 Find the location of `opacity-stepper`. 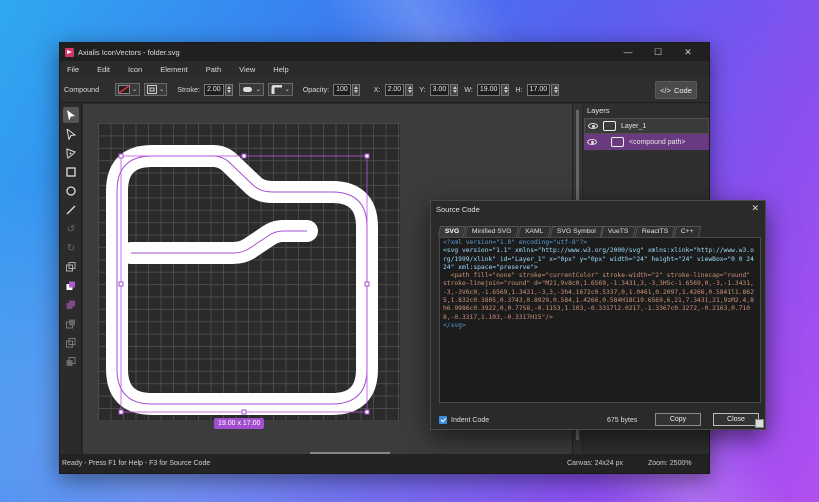

opacity-stepper is located at coordinates (355, 89).